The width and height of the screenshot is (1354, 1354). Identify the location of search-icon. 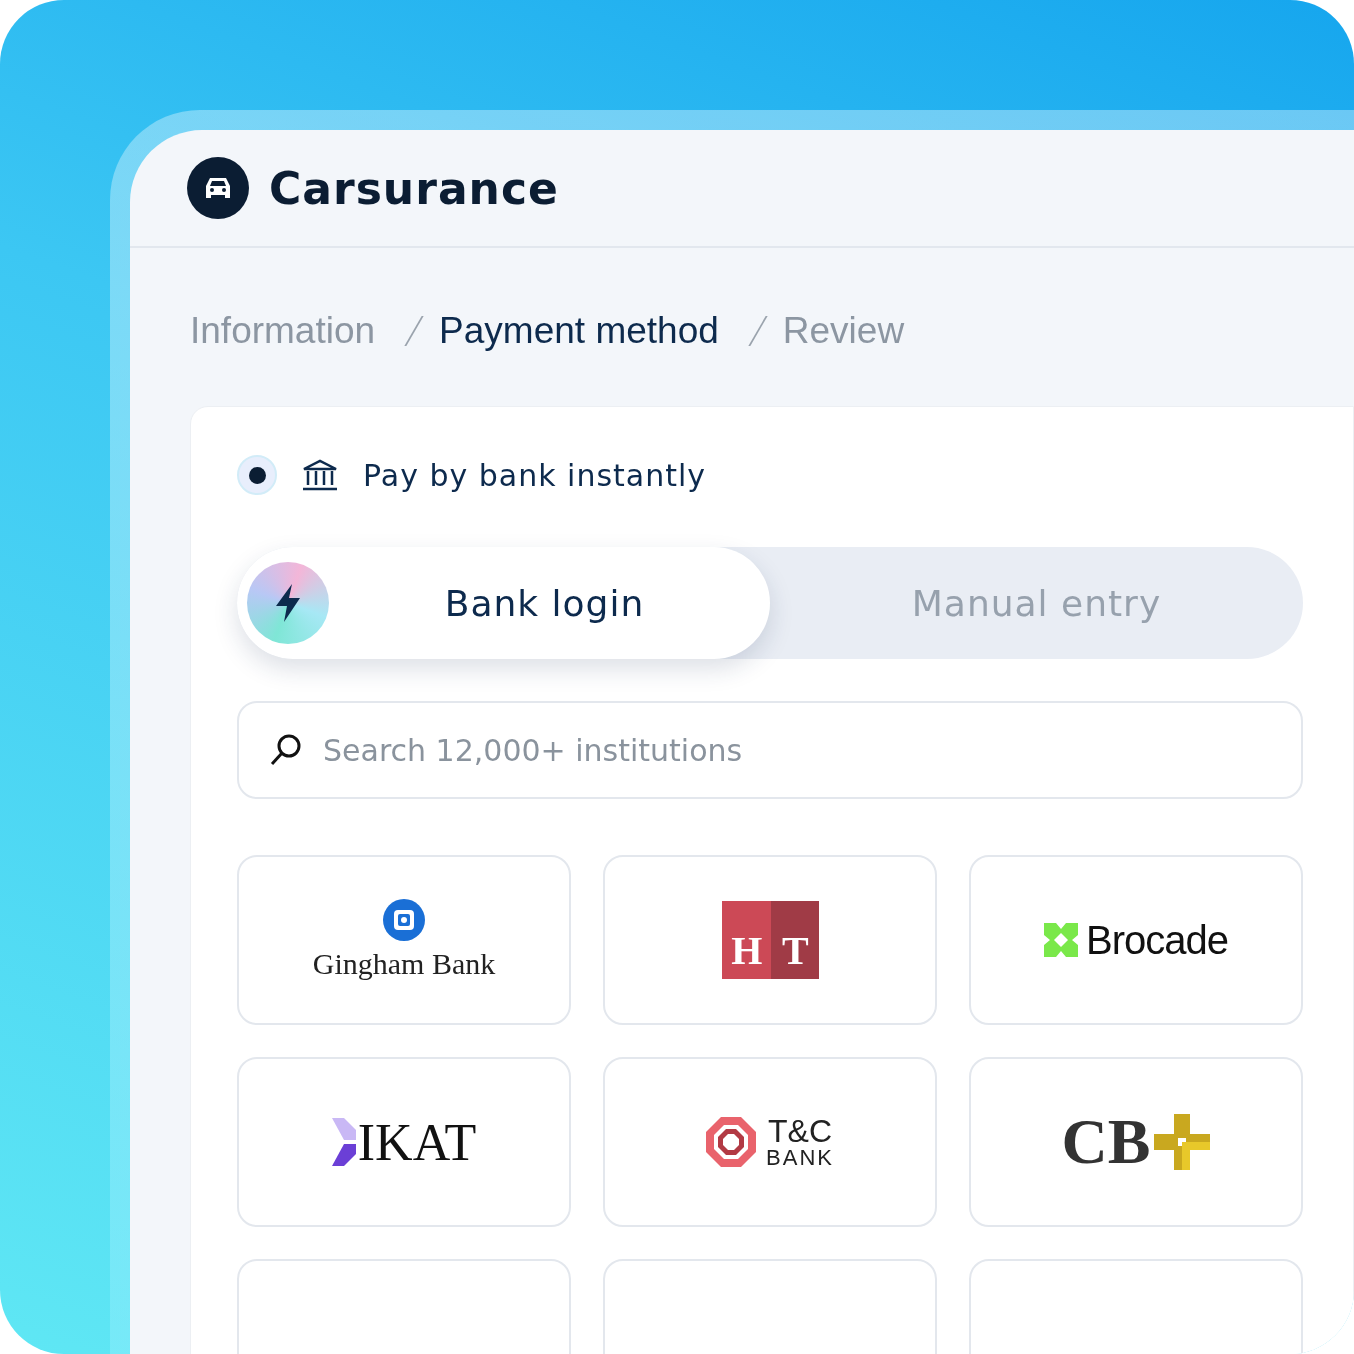
(286, 750).